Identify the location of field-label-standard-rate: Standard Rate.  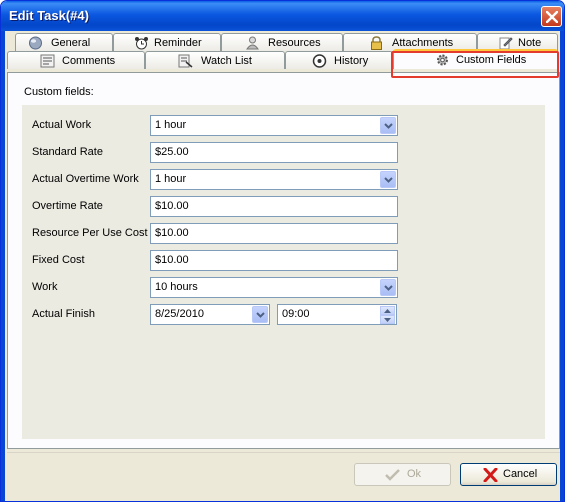
(67, 152).